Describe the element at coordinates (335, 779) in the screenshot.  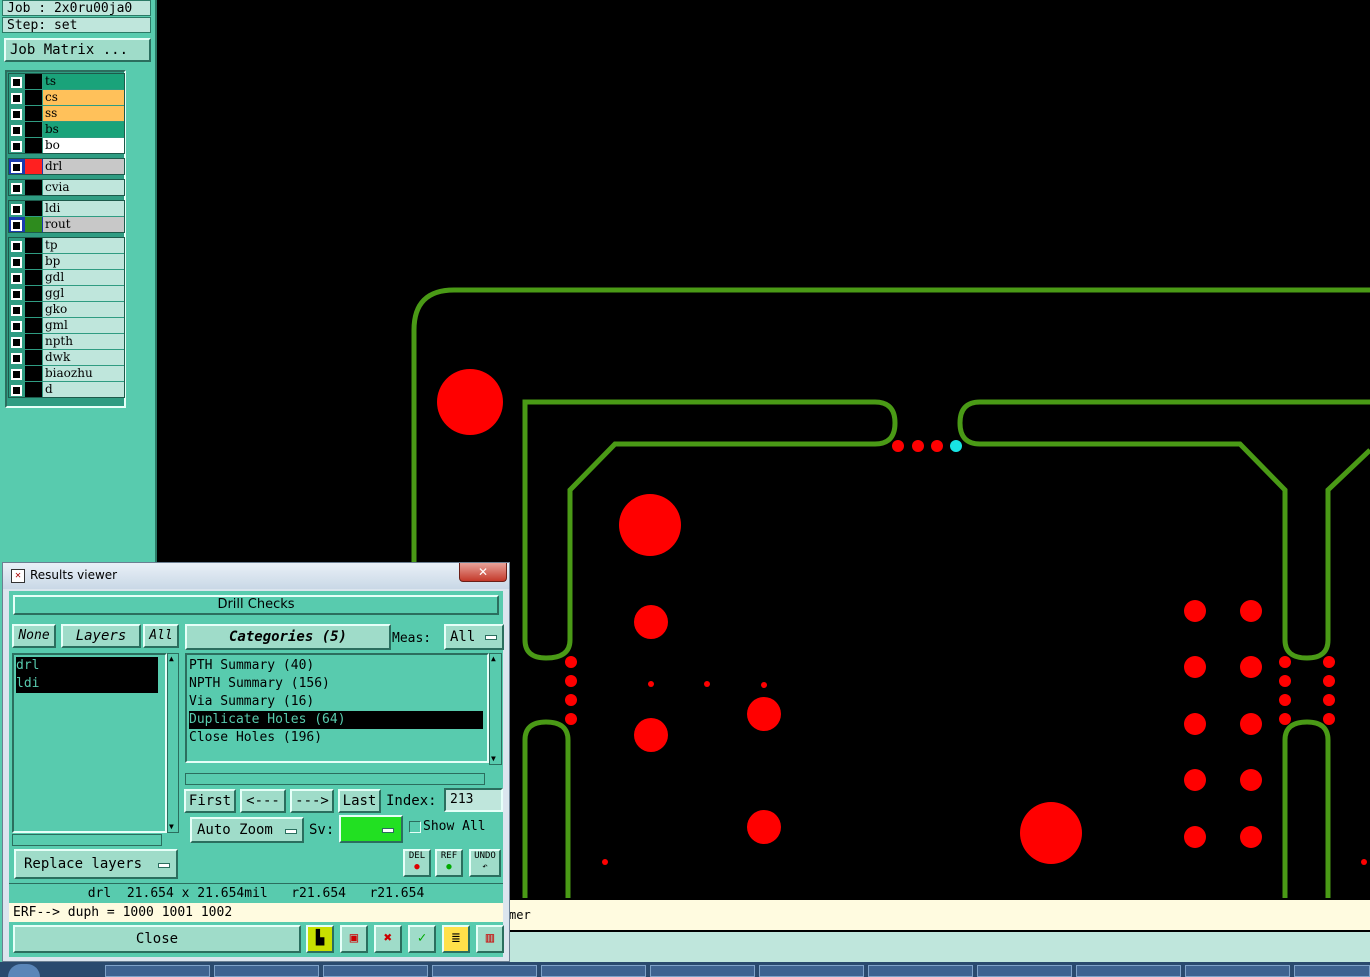
I see `categories-hscrollbar` at that location.